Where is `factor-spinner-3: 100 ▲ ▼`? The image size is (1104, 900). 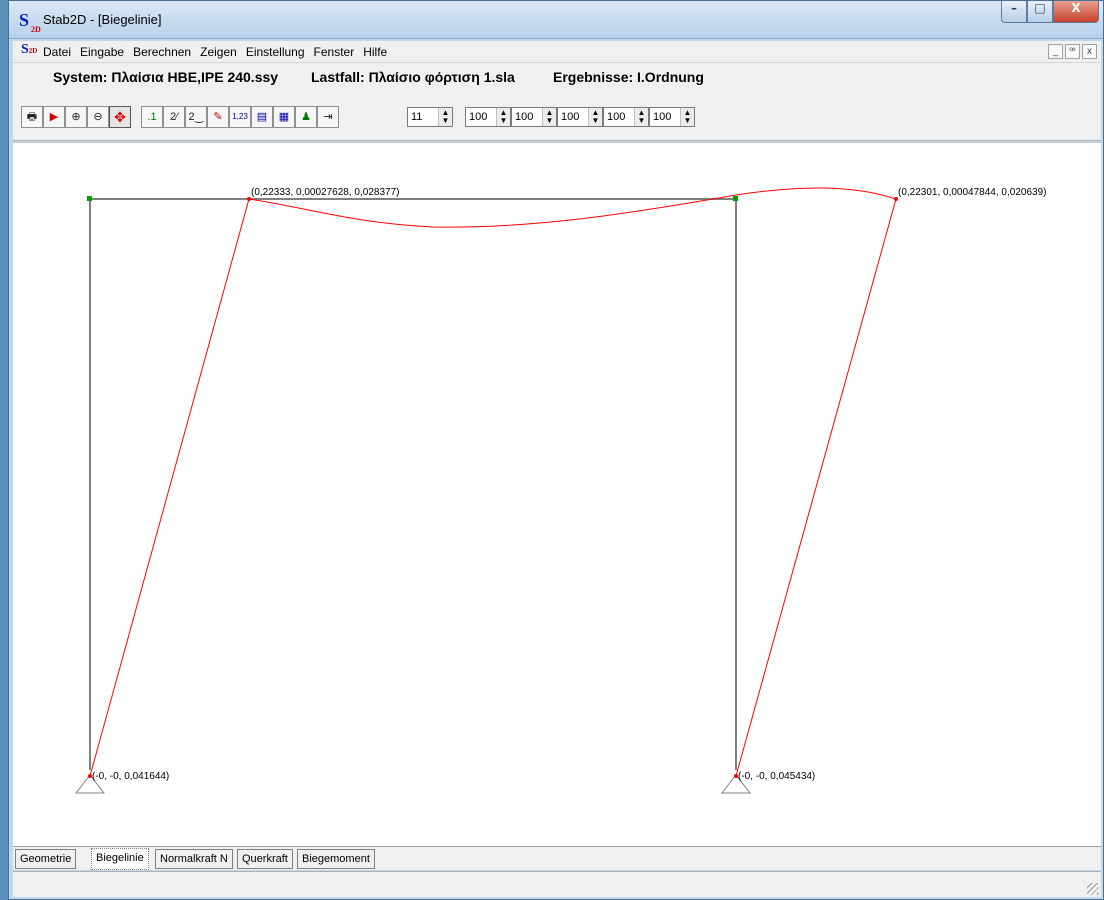 factor-spinner-3: 100 ▲ ▼ is located at coordinates (580, 117).